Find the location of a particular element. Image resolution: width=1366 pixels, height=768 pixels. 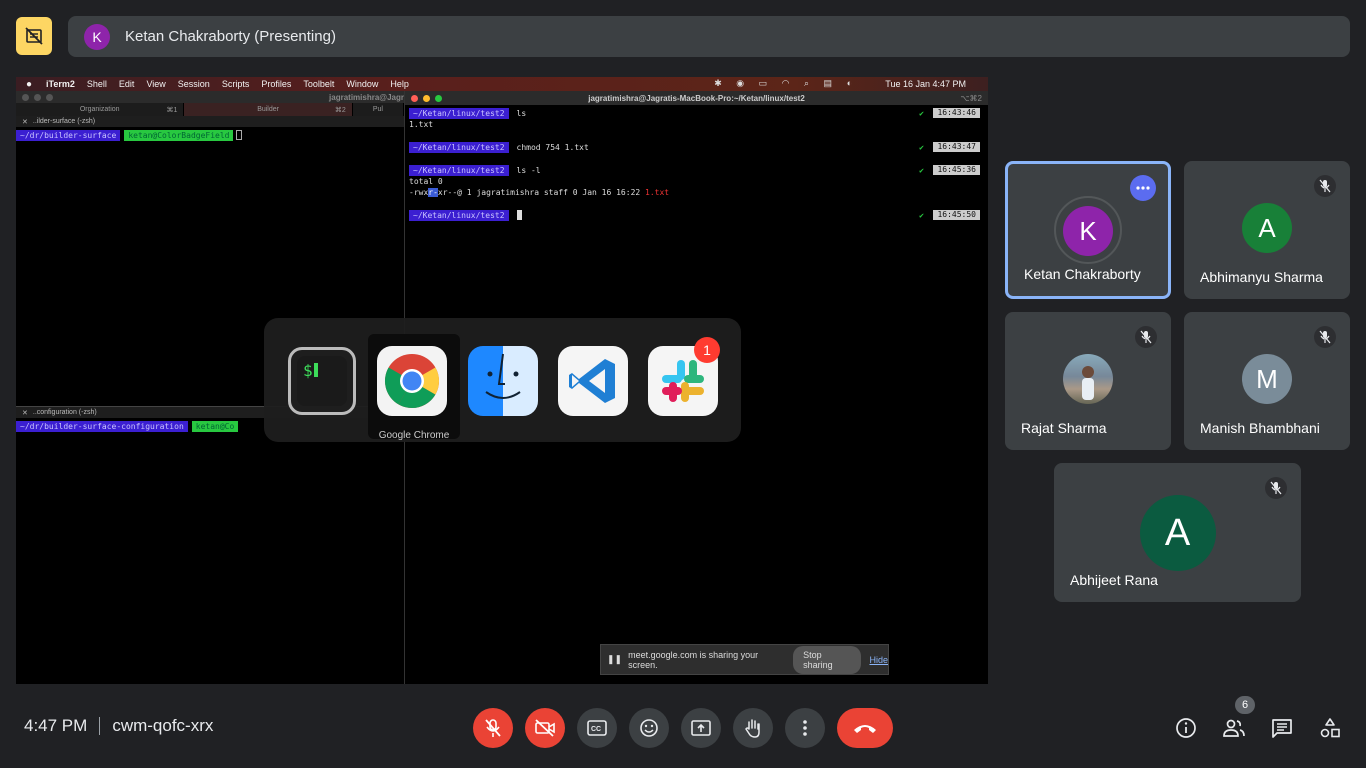

menu-item: Shell is located at coordinates (96, 84).